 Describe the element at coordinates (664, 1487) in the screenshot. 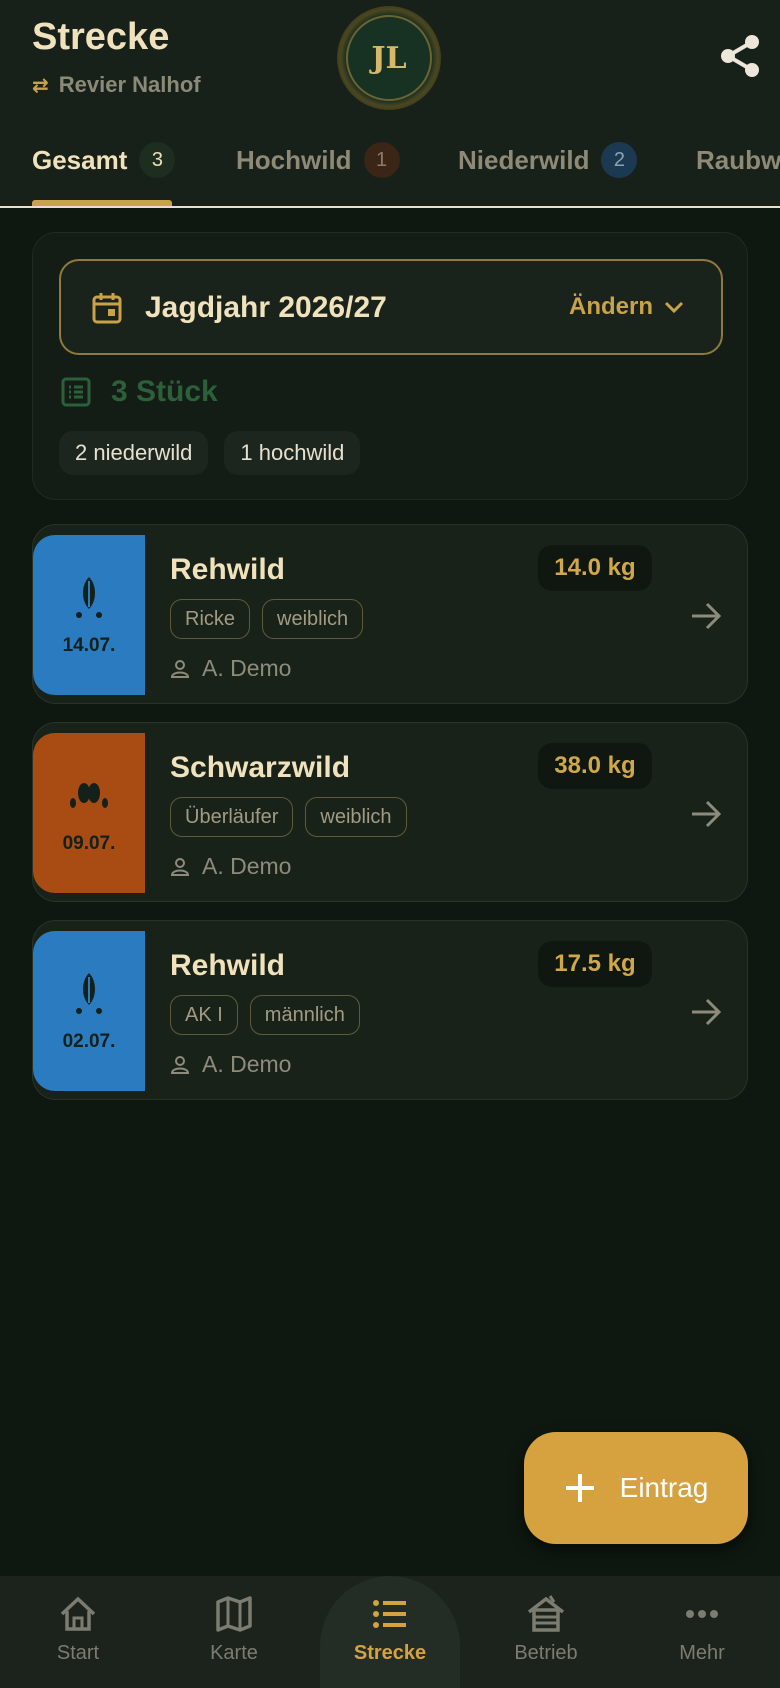

I see `add-entry-label: Eintrag` at that location.